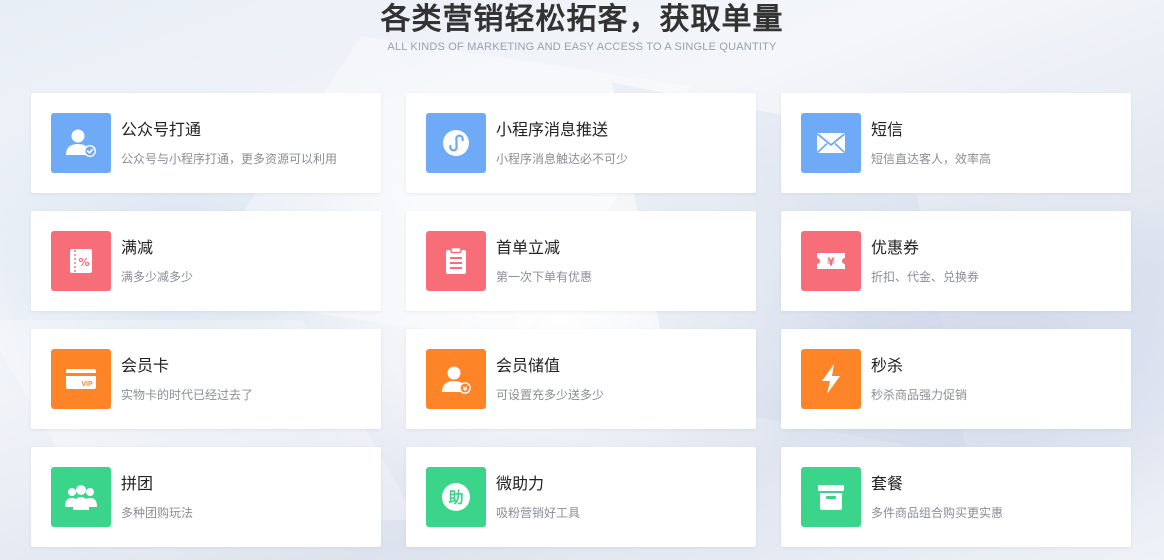  I want to click on feature-card-official-account: 公众号打通 公众号与小程序打通，更多资源可以利用, so click(206, 143).